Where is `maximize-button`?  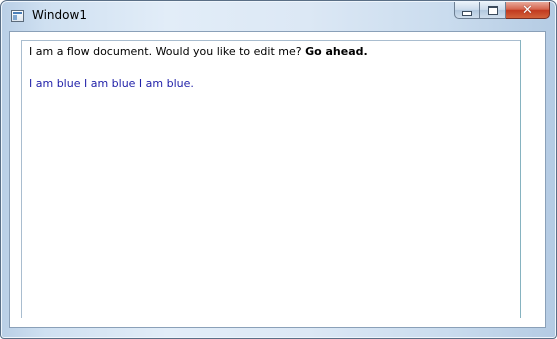
maximize-button is located at coordinates (493, 10).